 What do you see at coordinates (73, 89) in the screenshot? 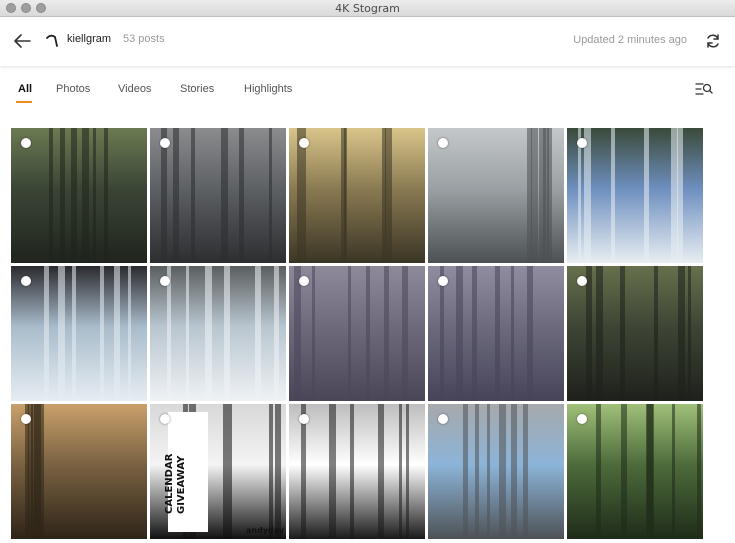
I see `tab-photos: Photos` at bounding box center [73, 89].